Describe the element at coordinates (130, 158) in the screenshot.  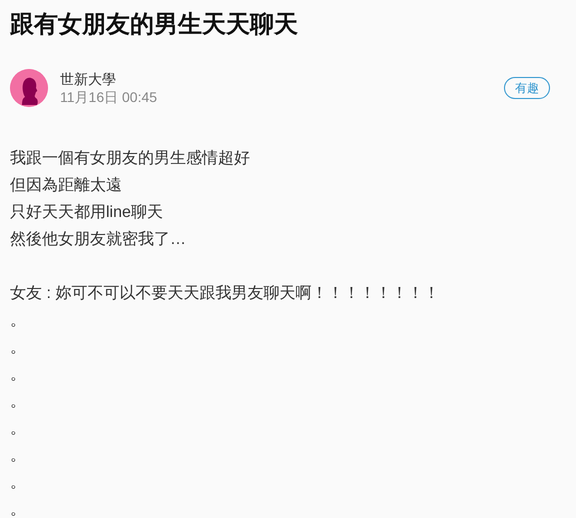
I see `body-text: 我跟一個有女朋友的男生感情超好` at that location.